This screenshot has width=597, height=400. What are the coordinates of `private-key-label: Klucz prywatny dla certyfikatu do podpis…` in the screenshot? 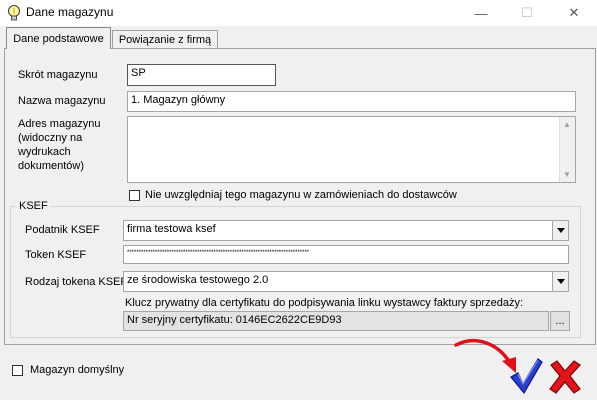 It's located at (324, 303).